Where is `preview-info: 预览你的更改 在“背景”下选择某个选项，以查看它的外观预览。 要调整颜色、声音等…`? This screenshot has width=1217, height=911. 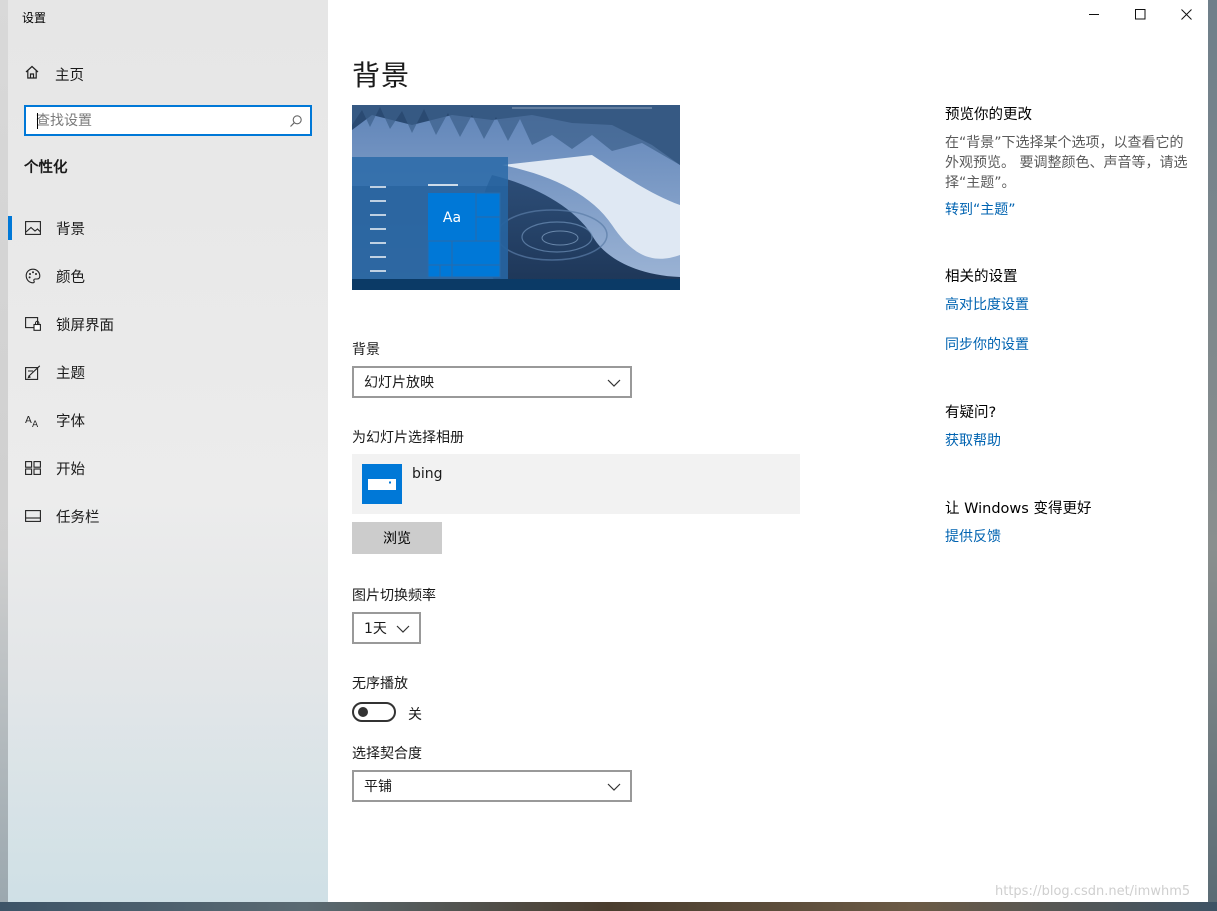
preview-info: 预览你的更改 在“背景”下选择某个选项，以查看它的外观预览。 要调整颜色、声音等… is located at coordinates (1070, 161).